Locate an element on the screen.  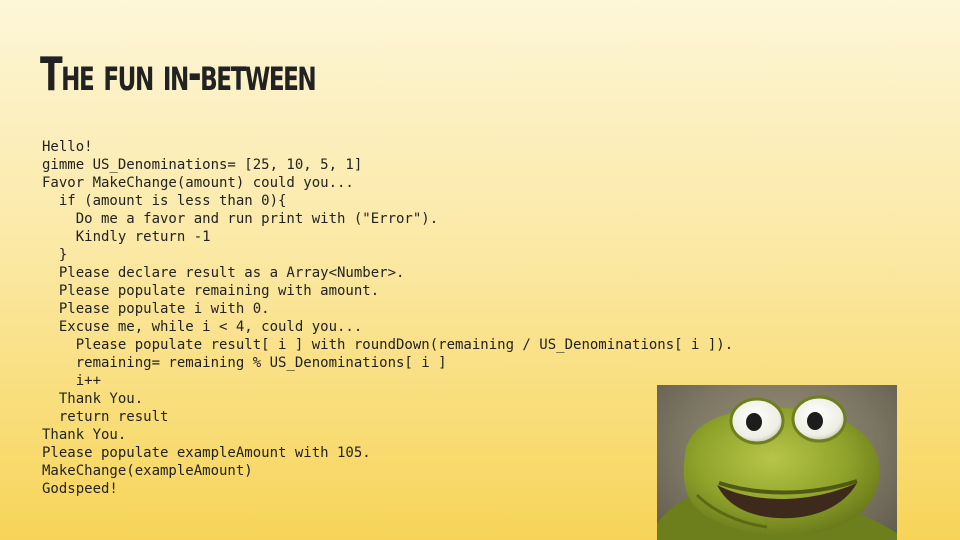
code-line: if (amount is less than 0){ is located at coordinates (164, 201).